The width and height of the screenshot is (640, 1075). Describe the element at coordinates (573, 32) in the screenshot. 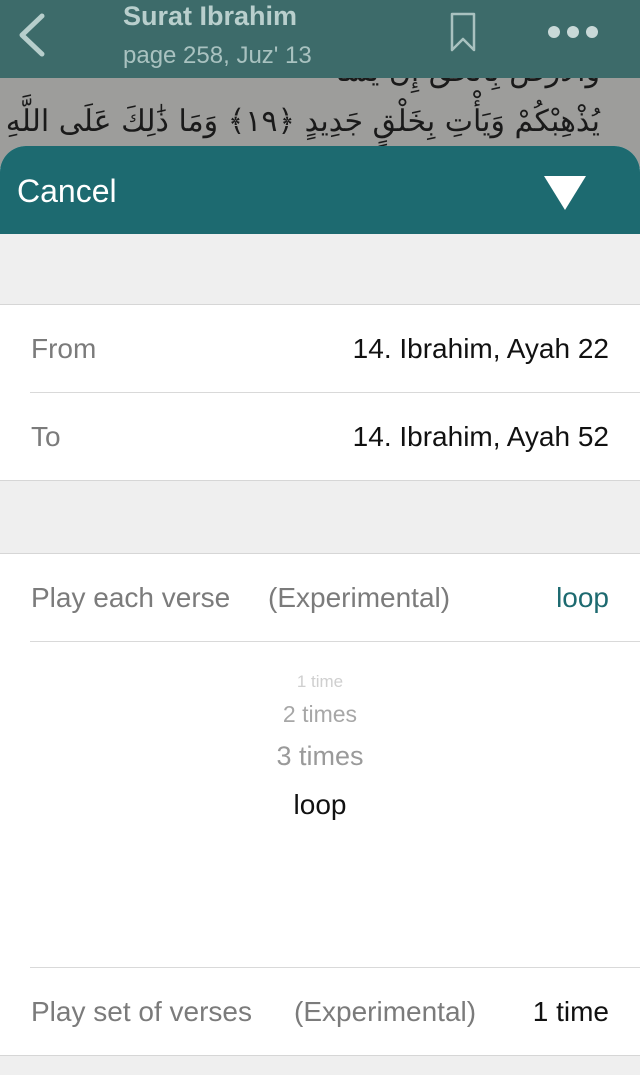

I see `more-icon` at that location.